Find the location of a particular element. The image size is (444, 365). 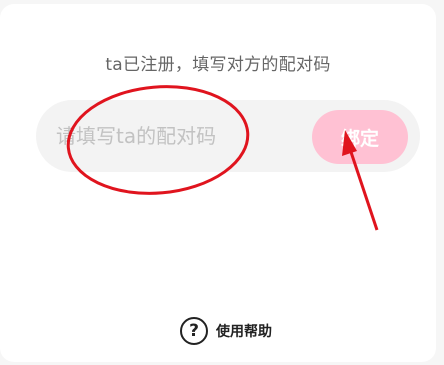

question-circle-icon: ? is located at coordinates (194, 331).